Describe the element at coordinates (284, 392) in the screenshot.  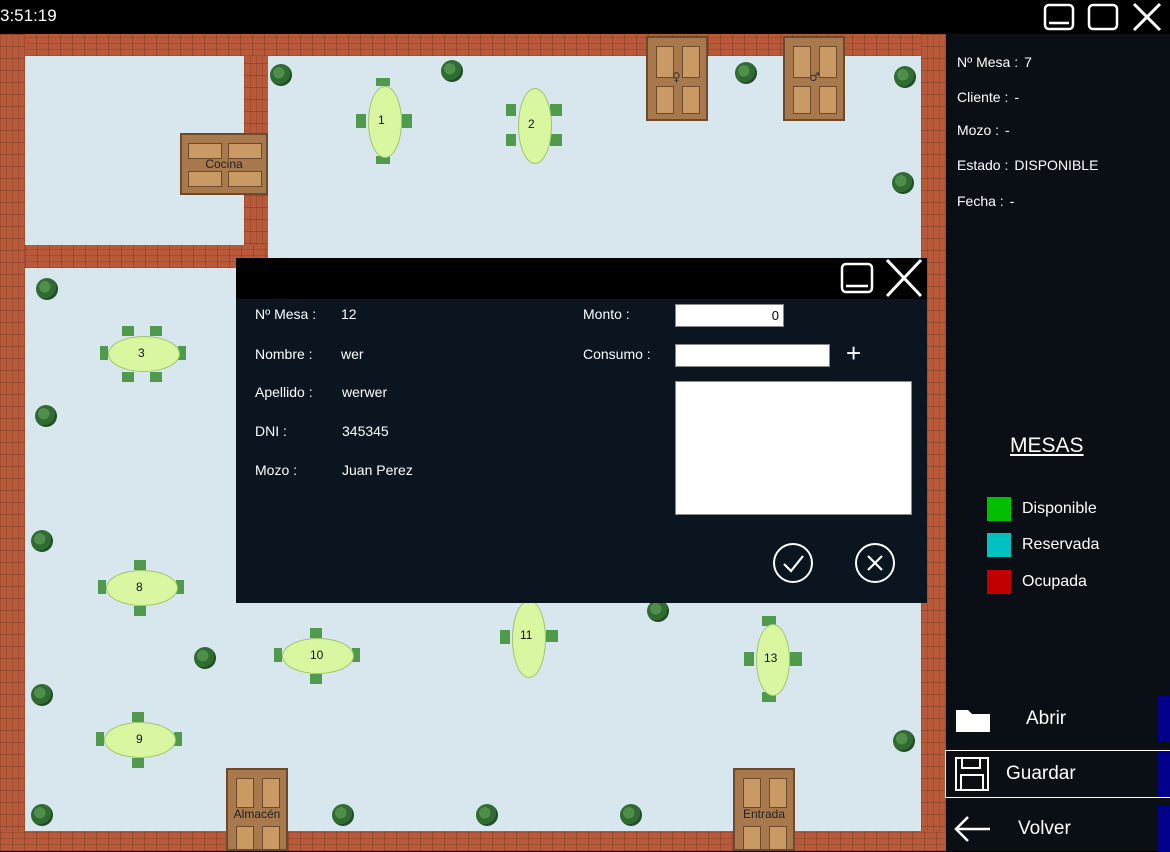
I see `field-surname-label: Apellido :` at that location.